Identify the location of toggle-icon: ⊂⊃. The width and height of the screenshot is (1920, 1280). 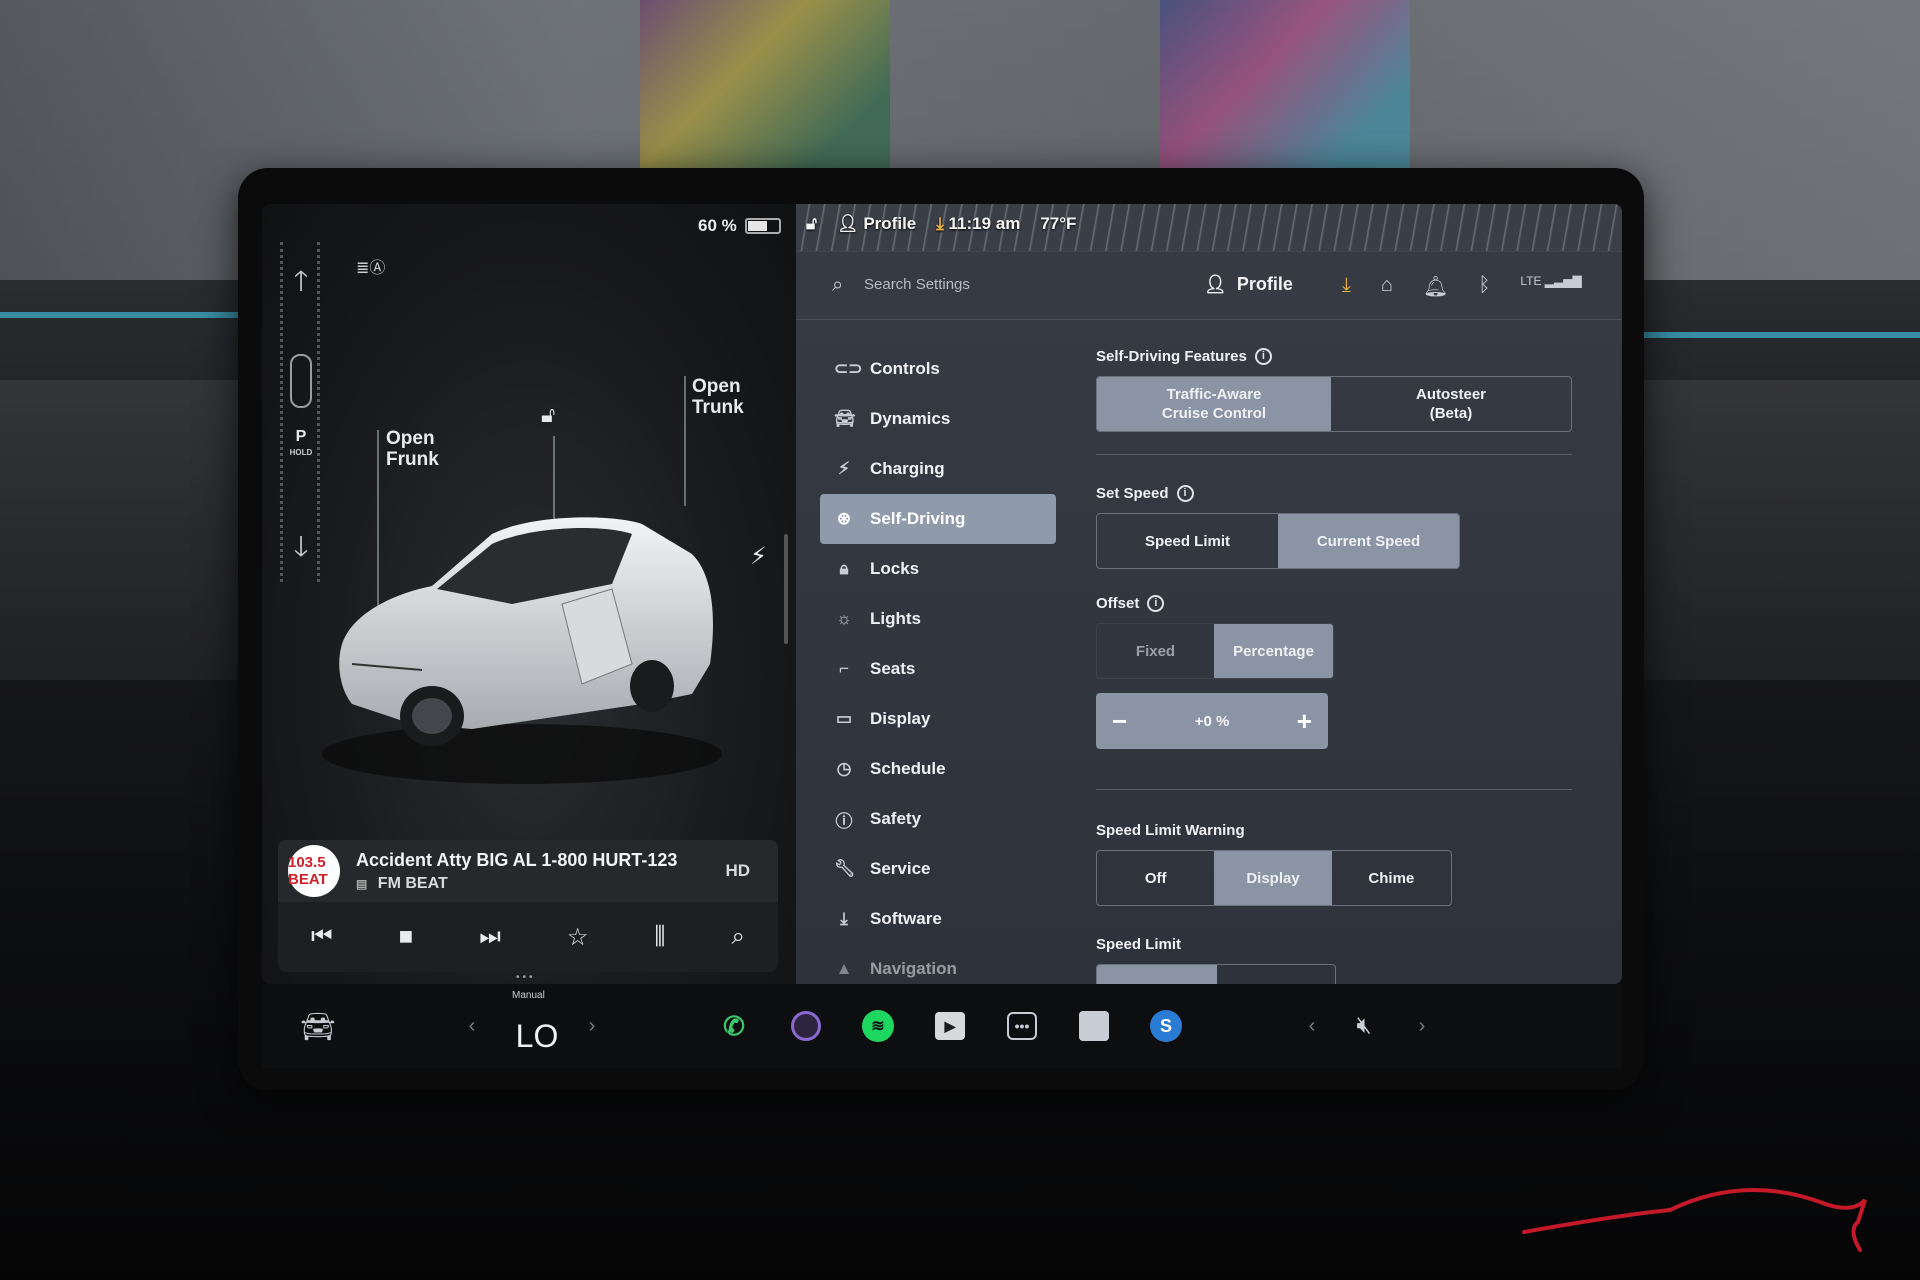
(848, 368).